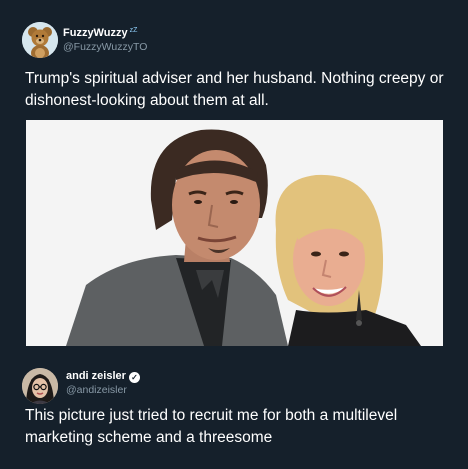 The image size is (468, 469). Describe the element at coordinates (100, 33) in the screenshot. I see `display-name: FuzzyWuzzy zZ` at that location.